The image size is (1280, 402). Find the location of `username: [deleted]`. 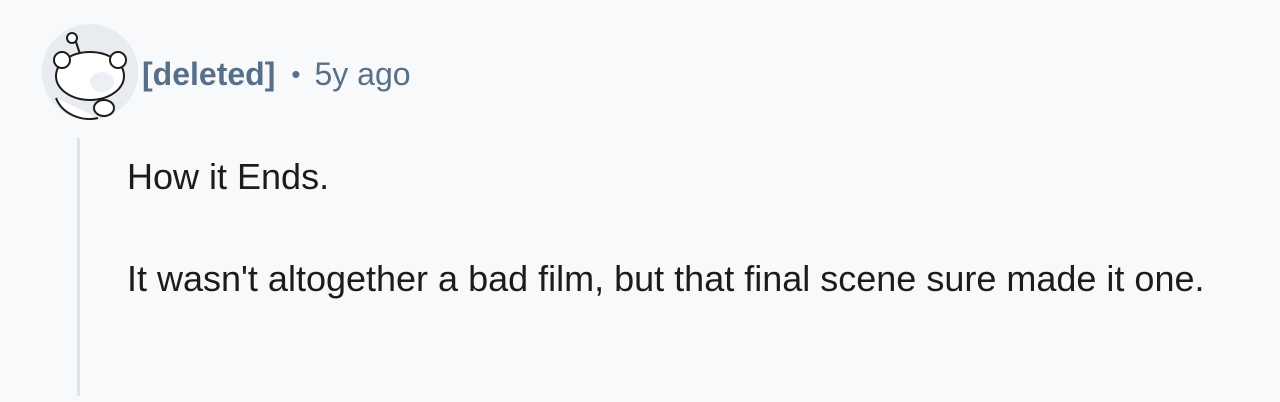

username: [deleted] is located at coordinates (208, 74).